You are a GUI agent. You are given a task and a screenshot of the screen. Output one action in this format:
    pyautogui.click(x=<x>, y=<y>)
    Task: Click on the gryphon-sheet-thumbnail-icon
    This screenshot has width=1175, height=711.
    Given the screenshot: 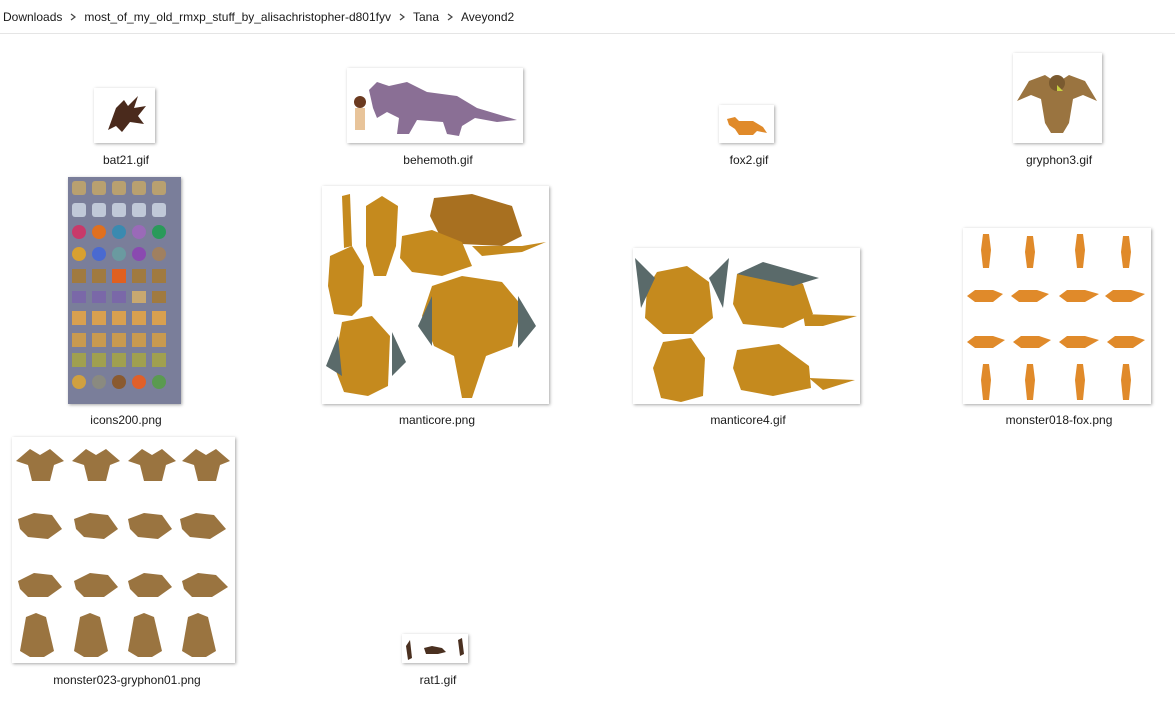 What is the action you would take?
    pyautogui.click(x=123, y=550)
    